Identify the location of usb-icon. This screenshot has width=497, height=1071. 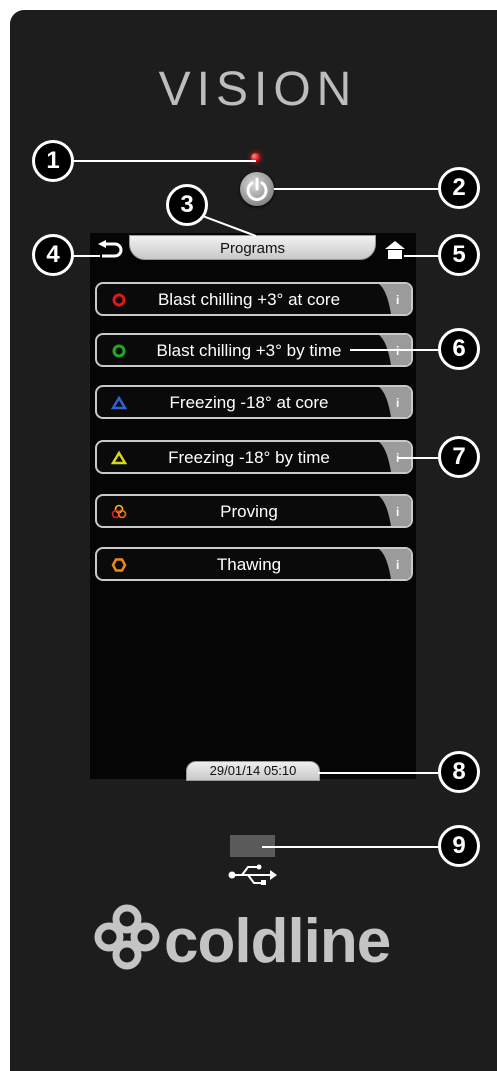
(252, 874).